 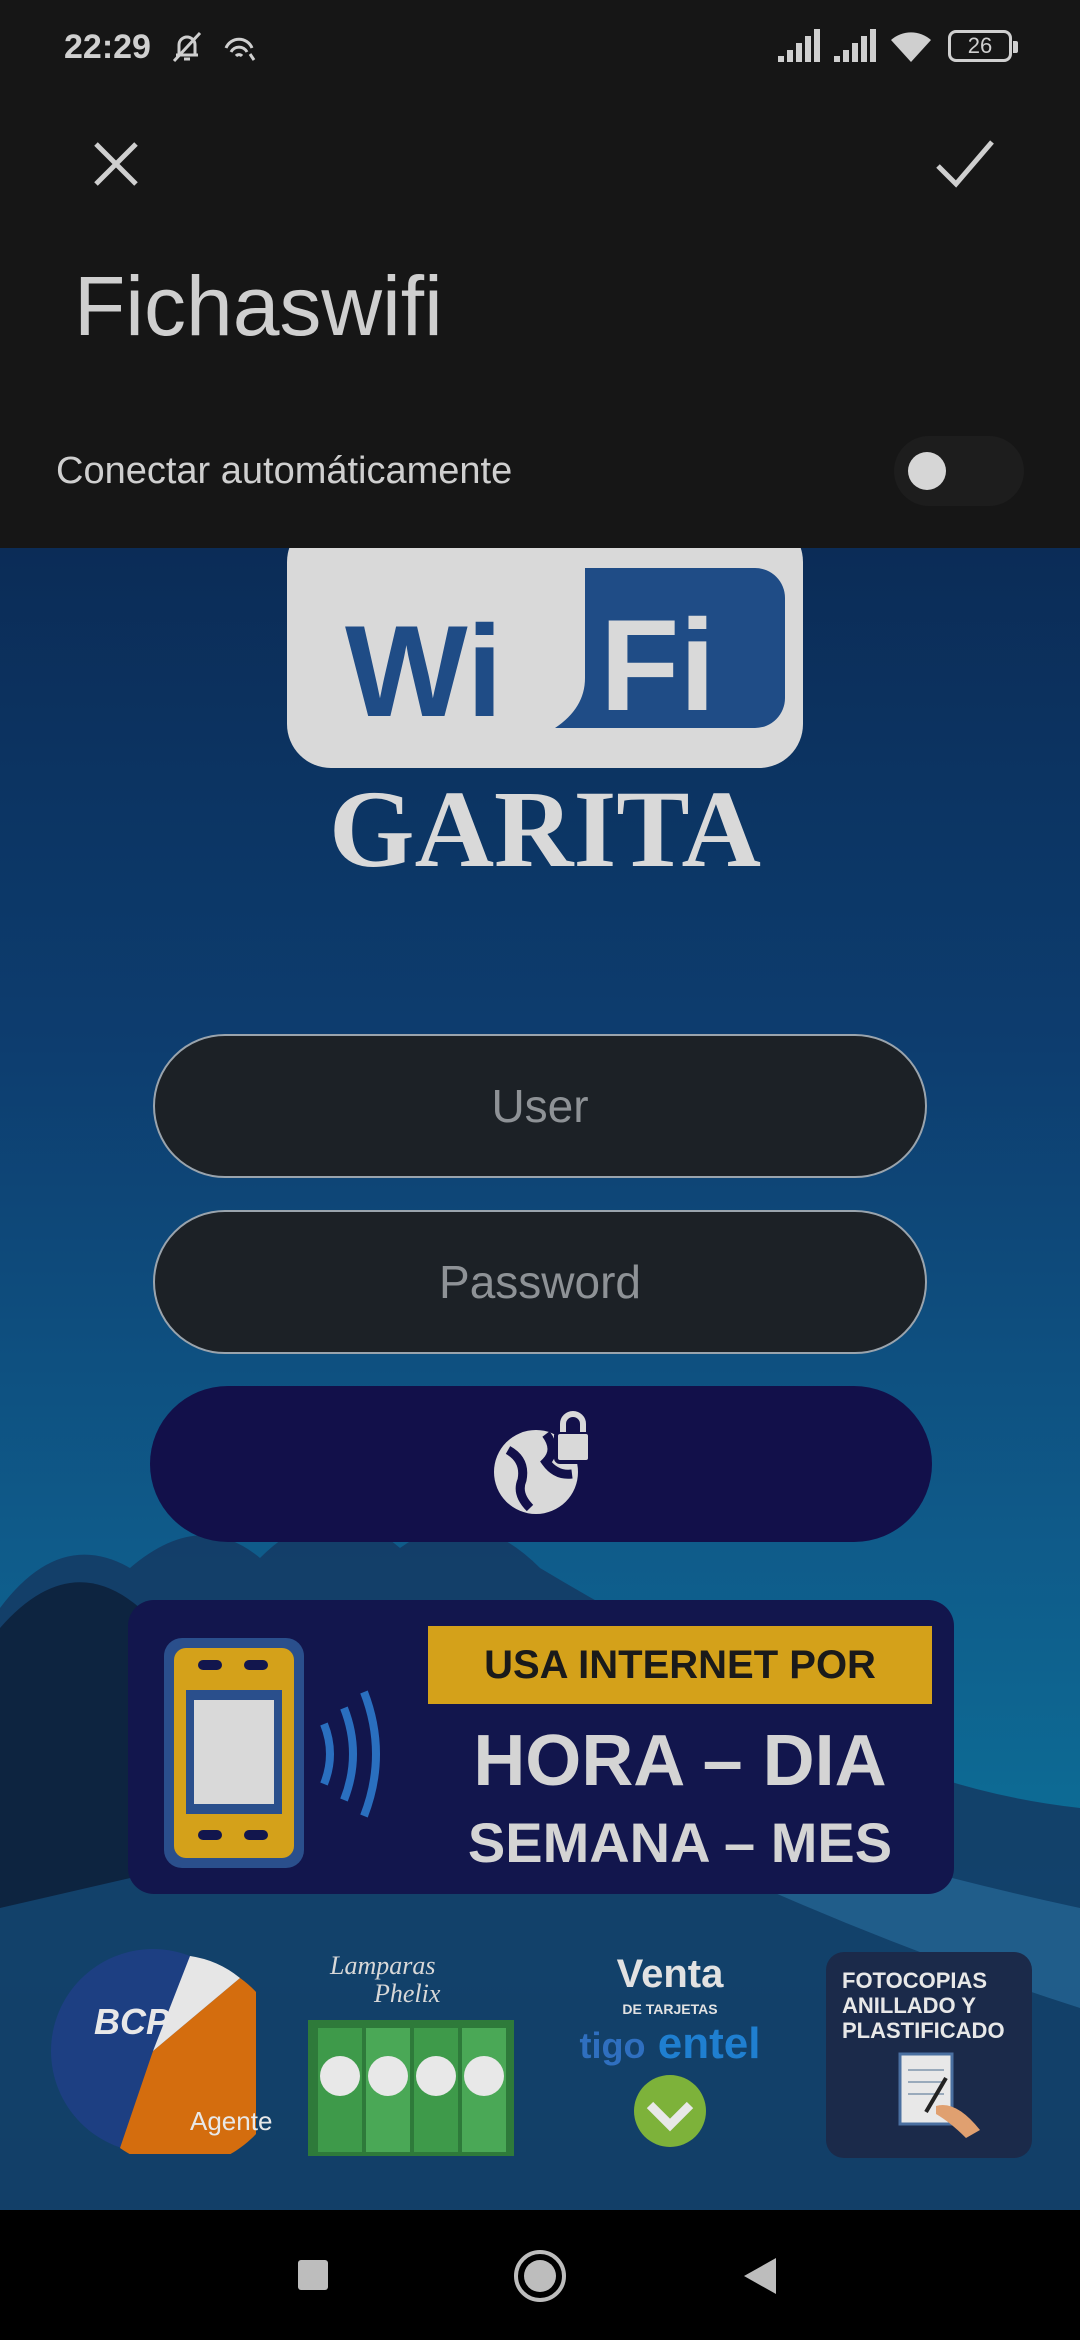 I want to click on banner-line-1: USA INTERNET POR, so click(x=680, y=1665).